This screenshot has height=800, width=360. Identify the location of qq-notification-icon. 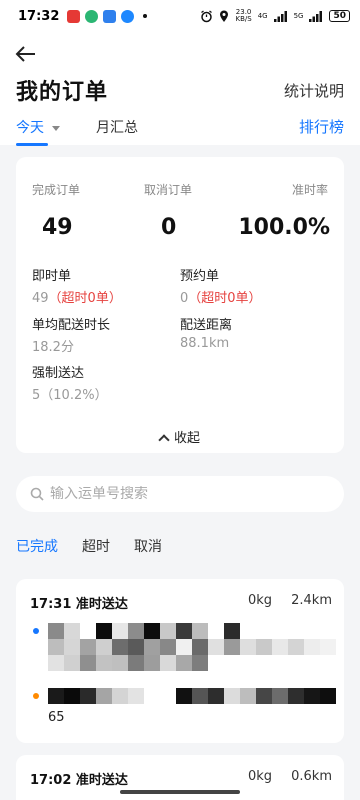
(128, 16).